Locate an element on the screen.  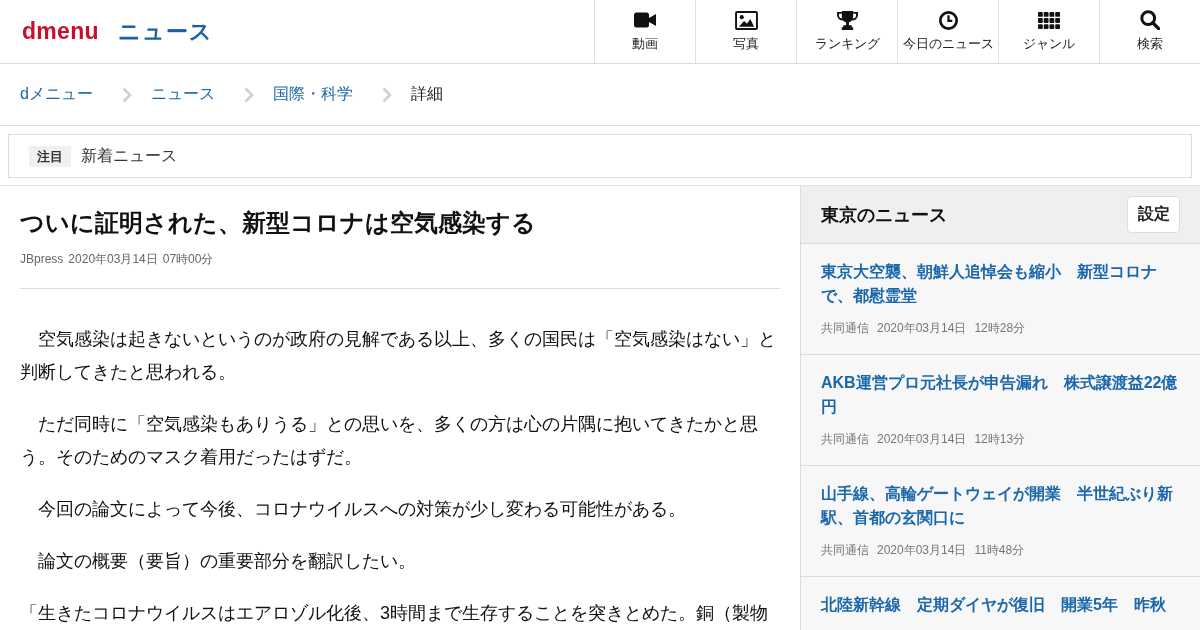
news-time: 12時28分 is located at coordinates (1000, 328).